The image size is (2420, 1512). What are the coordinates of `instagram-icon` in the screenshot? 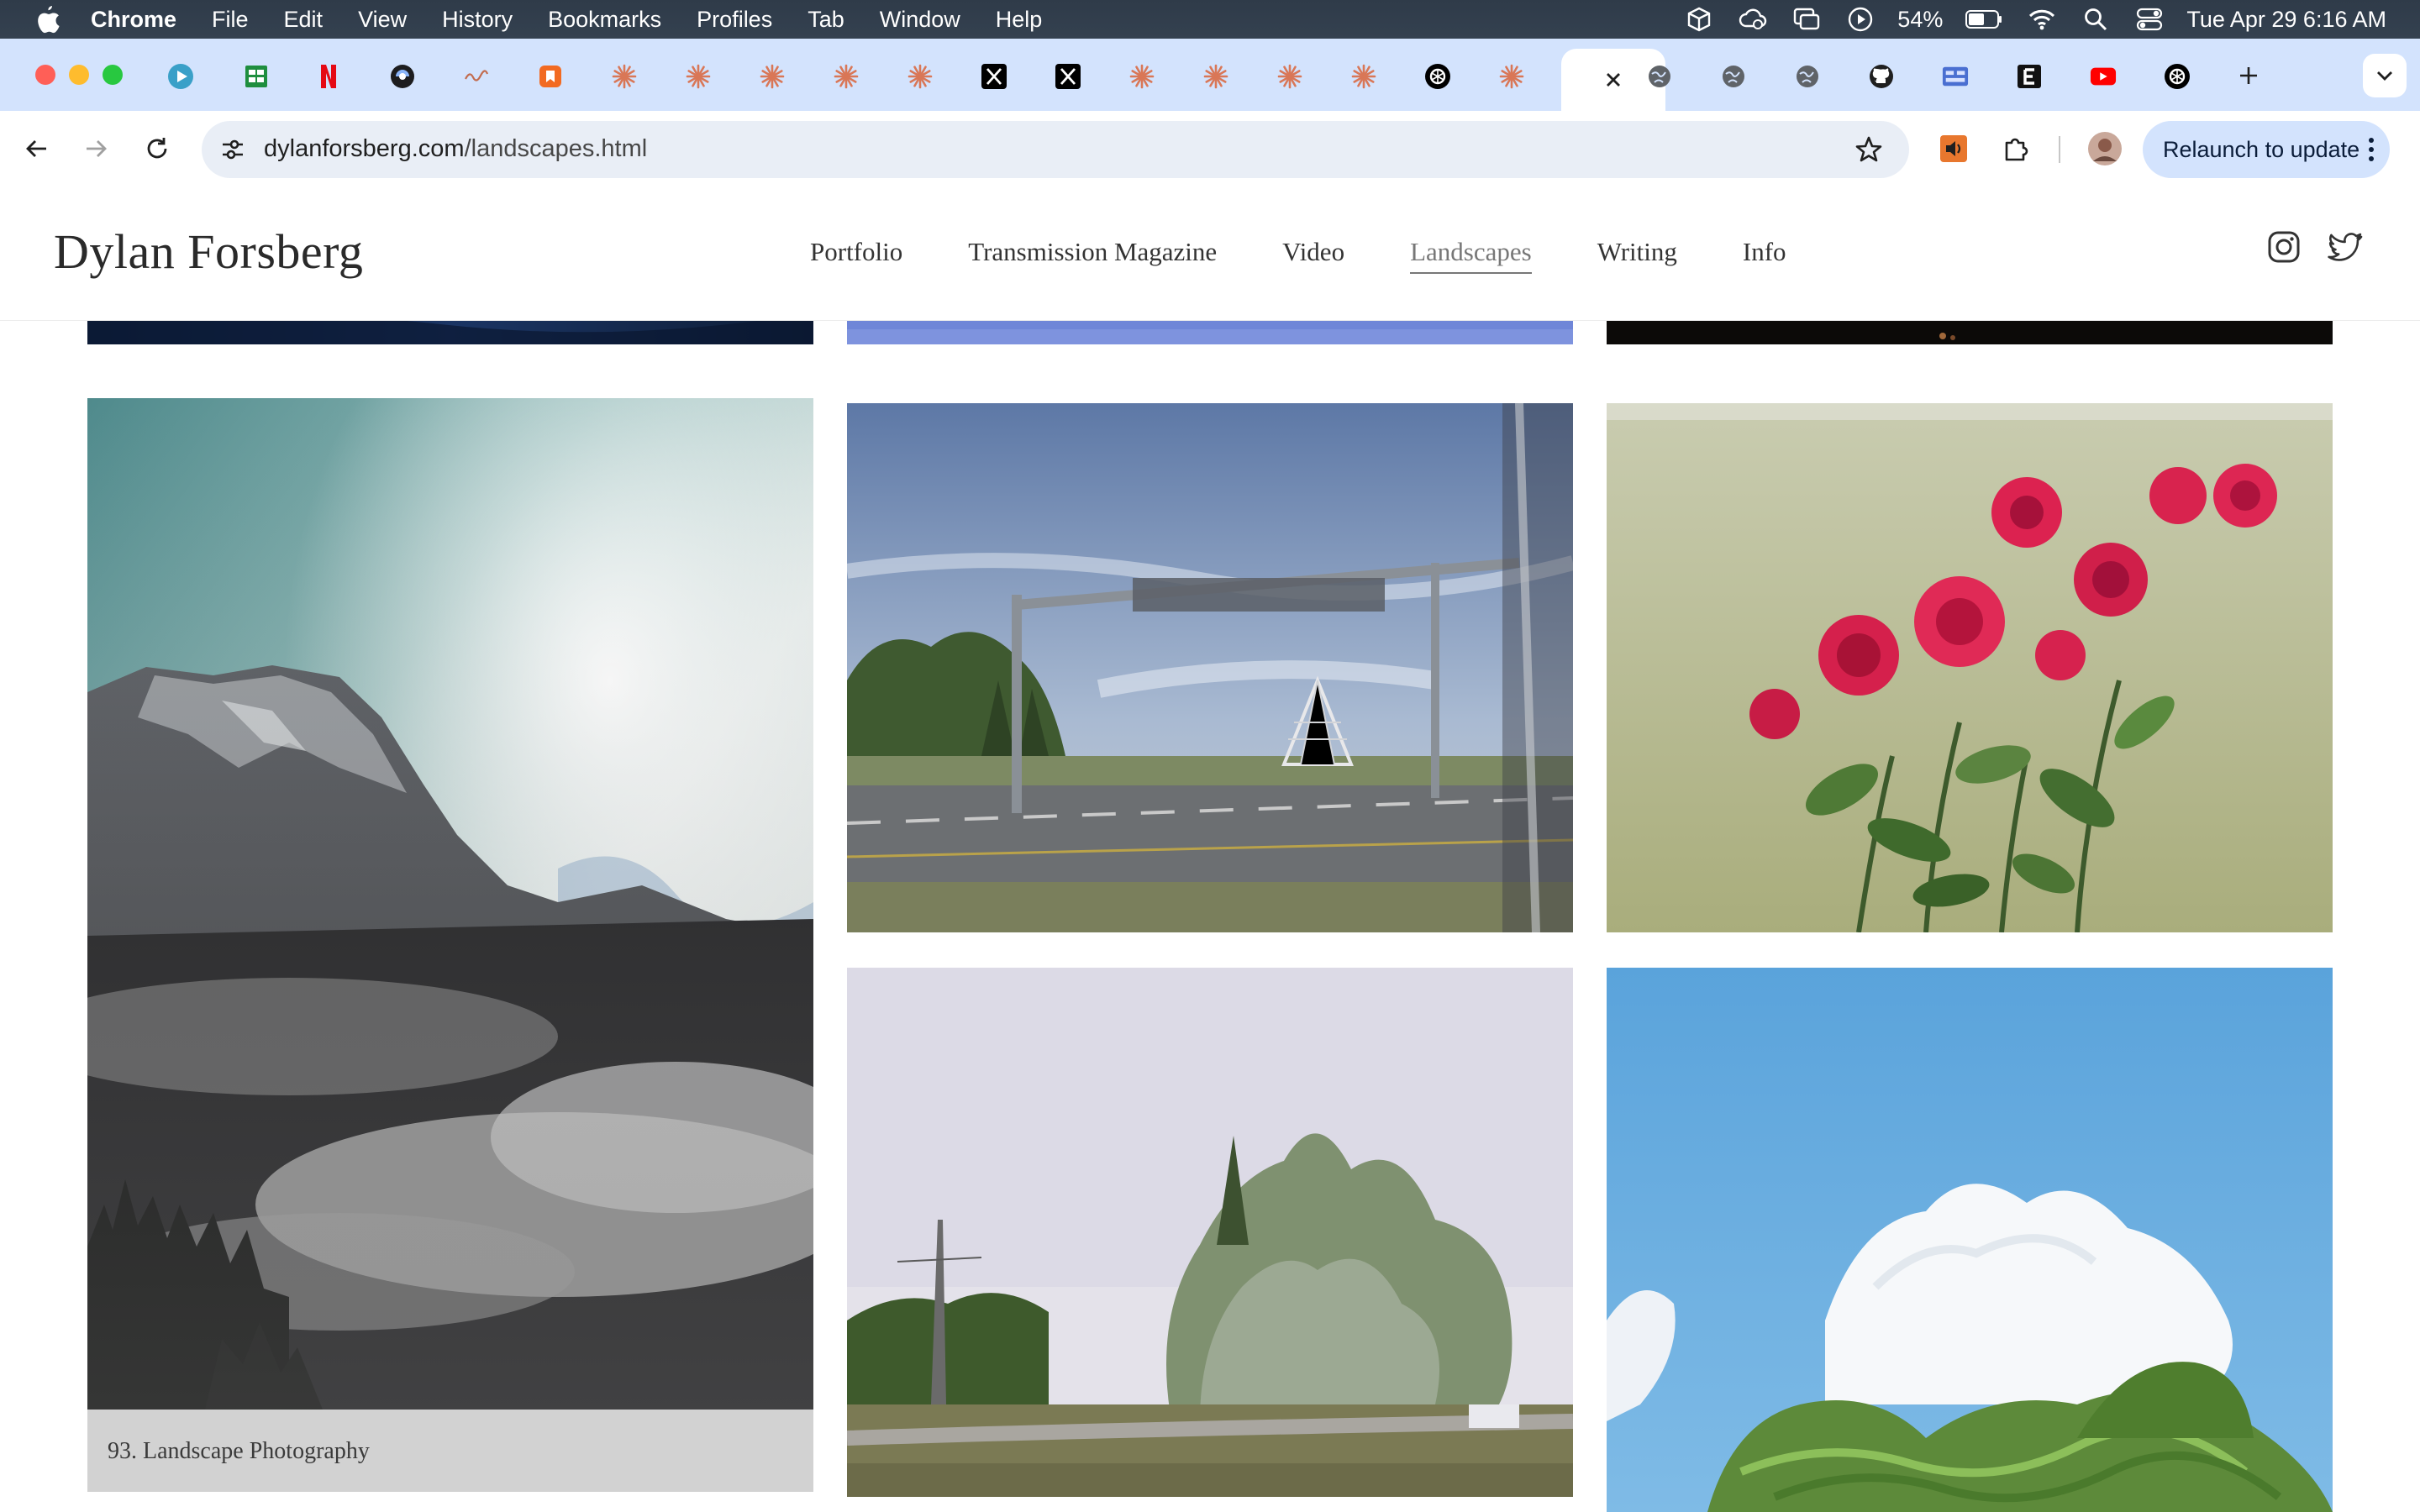 It's located at (2283, 246).